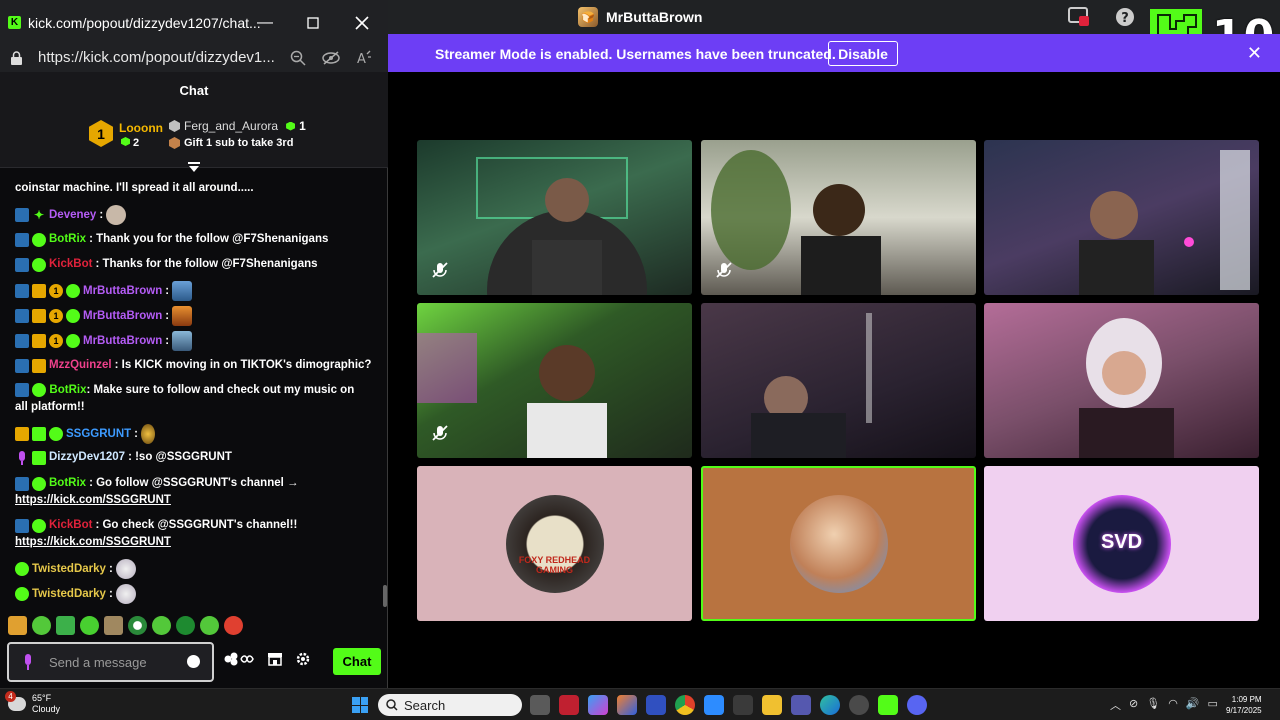 The image size is (1280, 720). Describe the element at coordinates (450, 705) in the screenshot. I see `taskbar-search: Search` at that location.